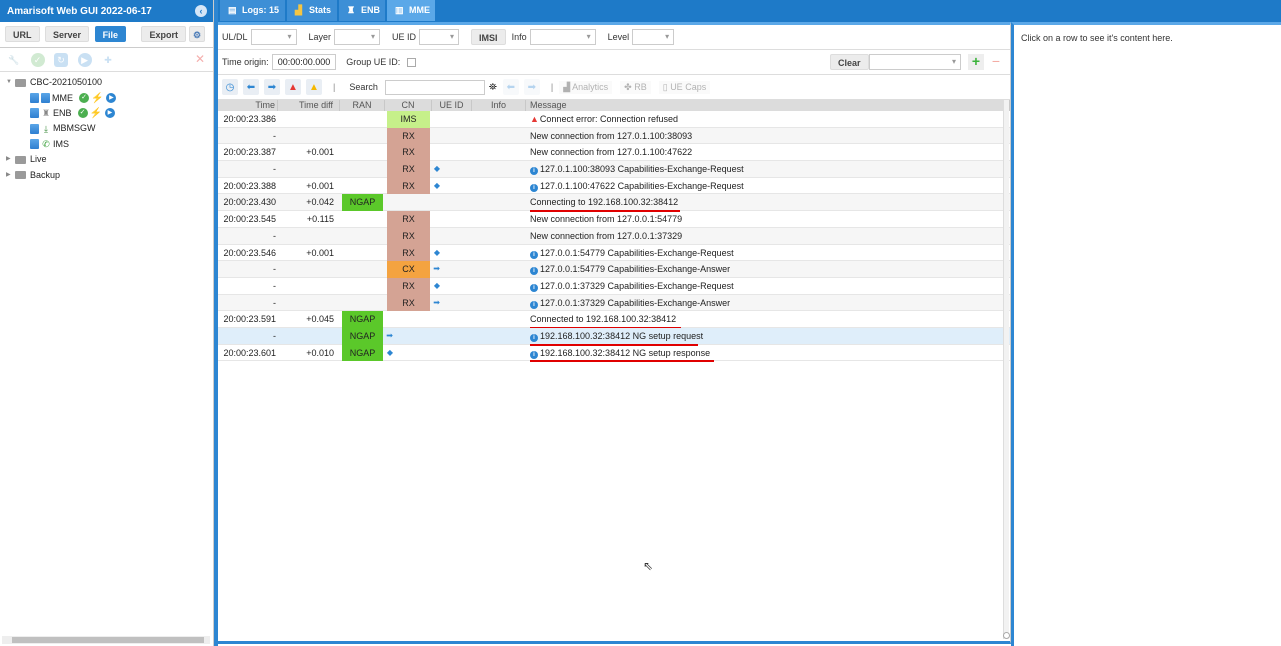 Image resolution: width=1281 pixels, height=646 pixels. I want to click on time-origin-input: 00:00:00.000, so click(304, 62).